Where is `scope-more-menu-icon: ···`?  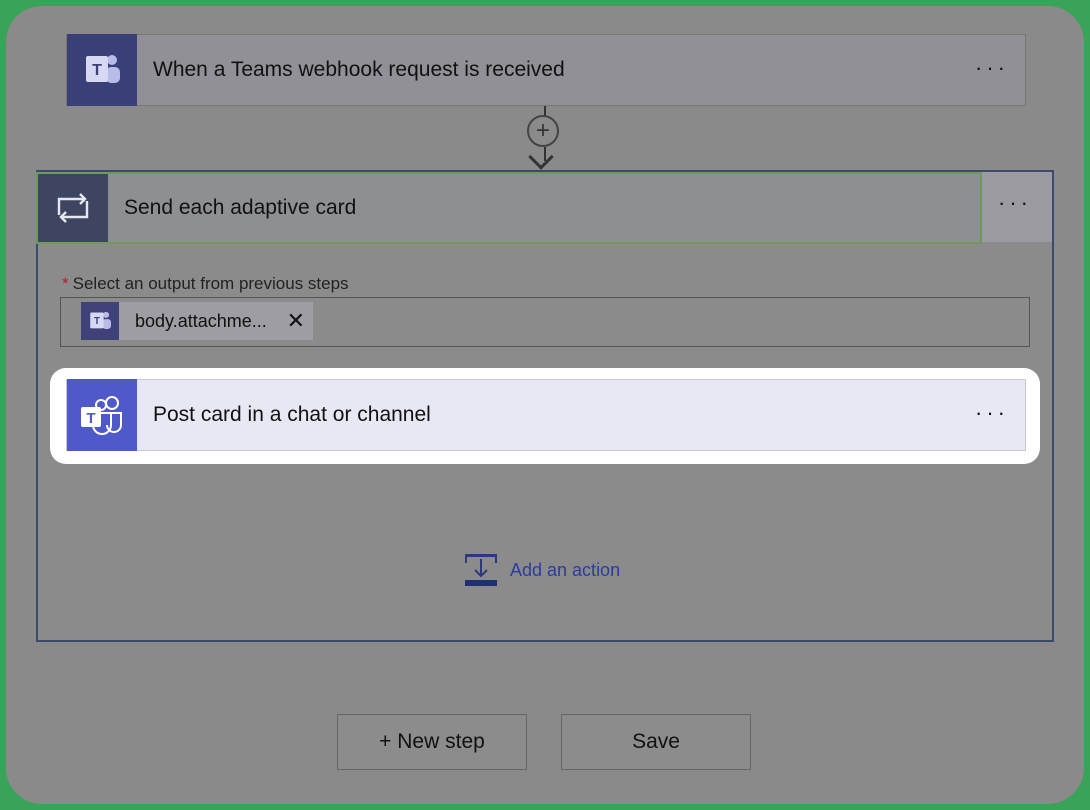
scope-more-menu-icon: ··· is located at coordinates (1015, 203).